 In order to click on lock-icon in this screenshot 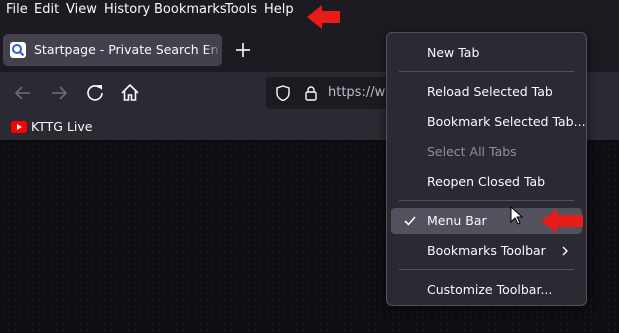, I will do `click(311, 93)`.